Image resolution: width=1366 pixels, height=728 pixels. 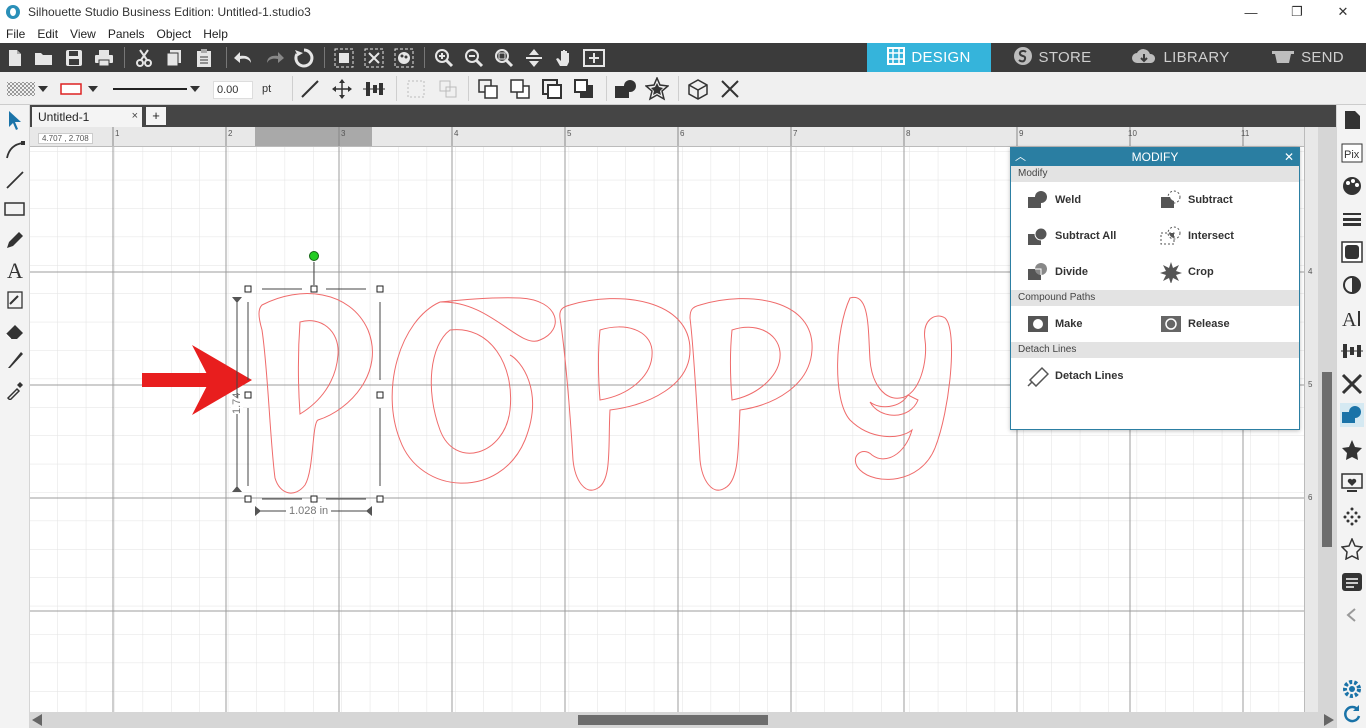 What do you see at coordinates (1052, 57) in the screenshot?
I see `tab-store: STORE` at bounding box center [1052, 57].